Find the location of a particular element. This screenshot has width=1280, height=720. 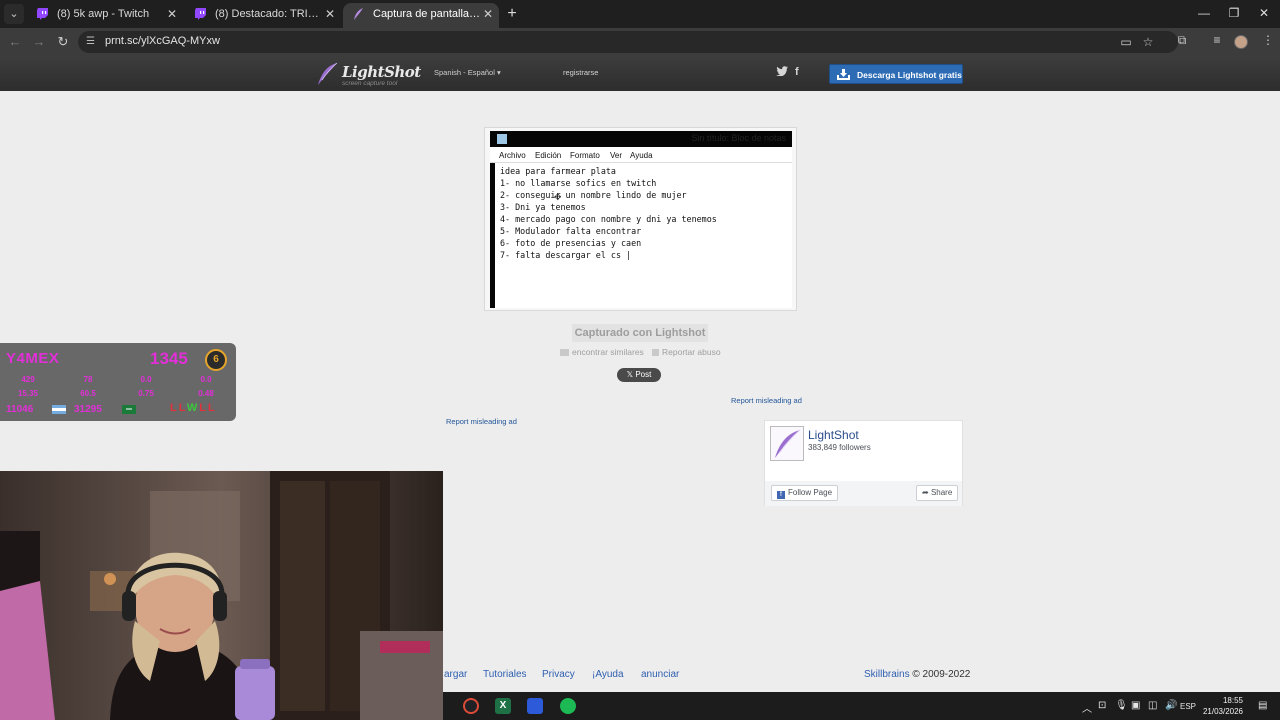

report-abuse-link: Reportar abuso is located at coordinates (686, 352).